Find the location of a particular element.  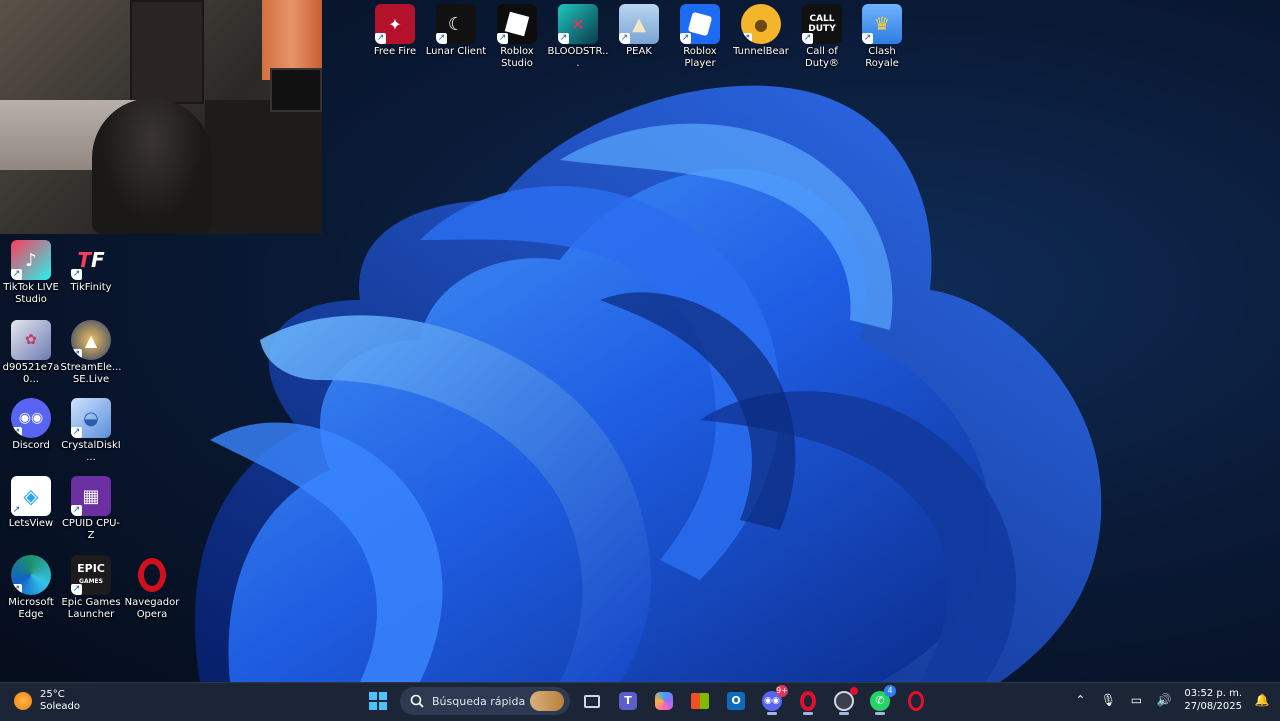

roblox-studio-icon: ↗ is located at coordinates (517, 24).